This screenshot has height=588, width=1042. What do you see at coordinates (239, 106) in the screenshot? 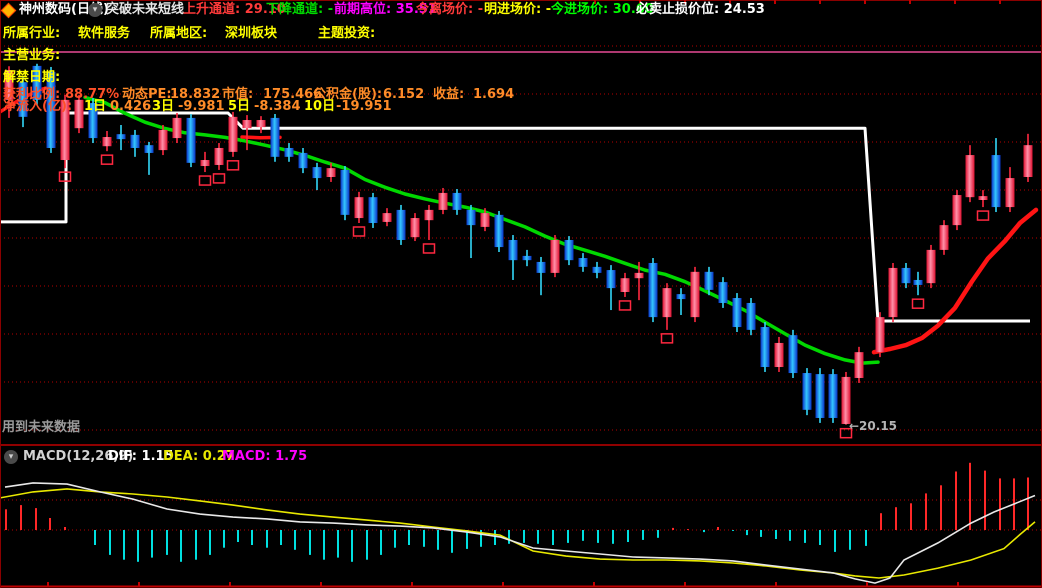
I see `d5-label: 5日` at bounding box center [239, 106].